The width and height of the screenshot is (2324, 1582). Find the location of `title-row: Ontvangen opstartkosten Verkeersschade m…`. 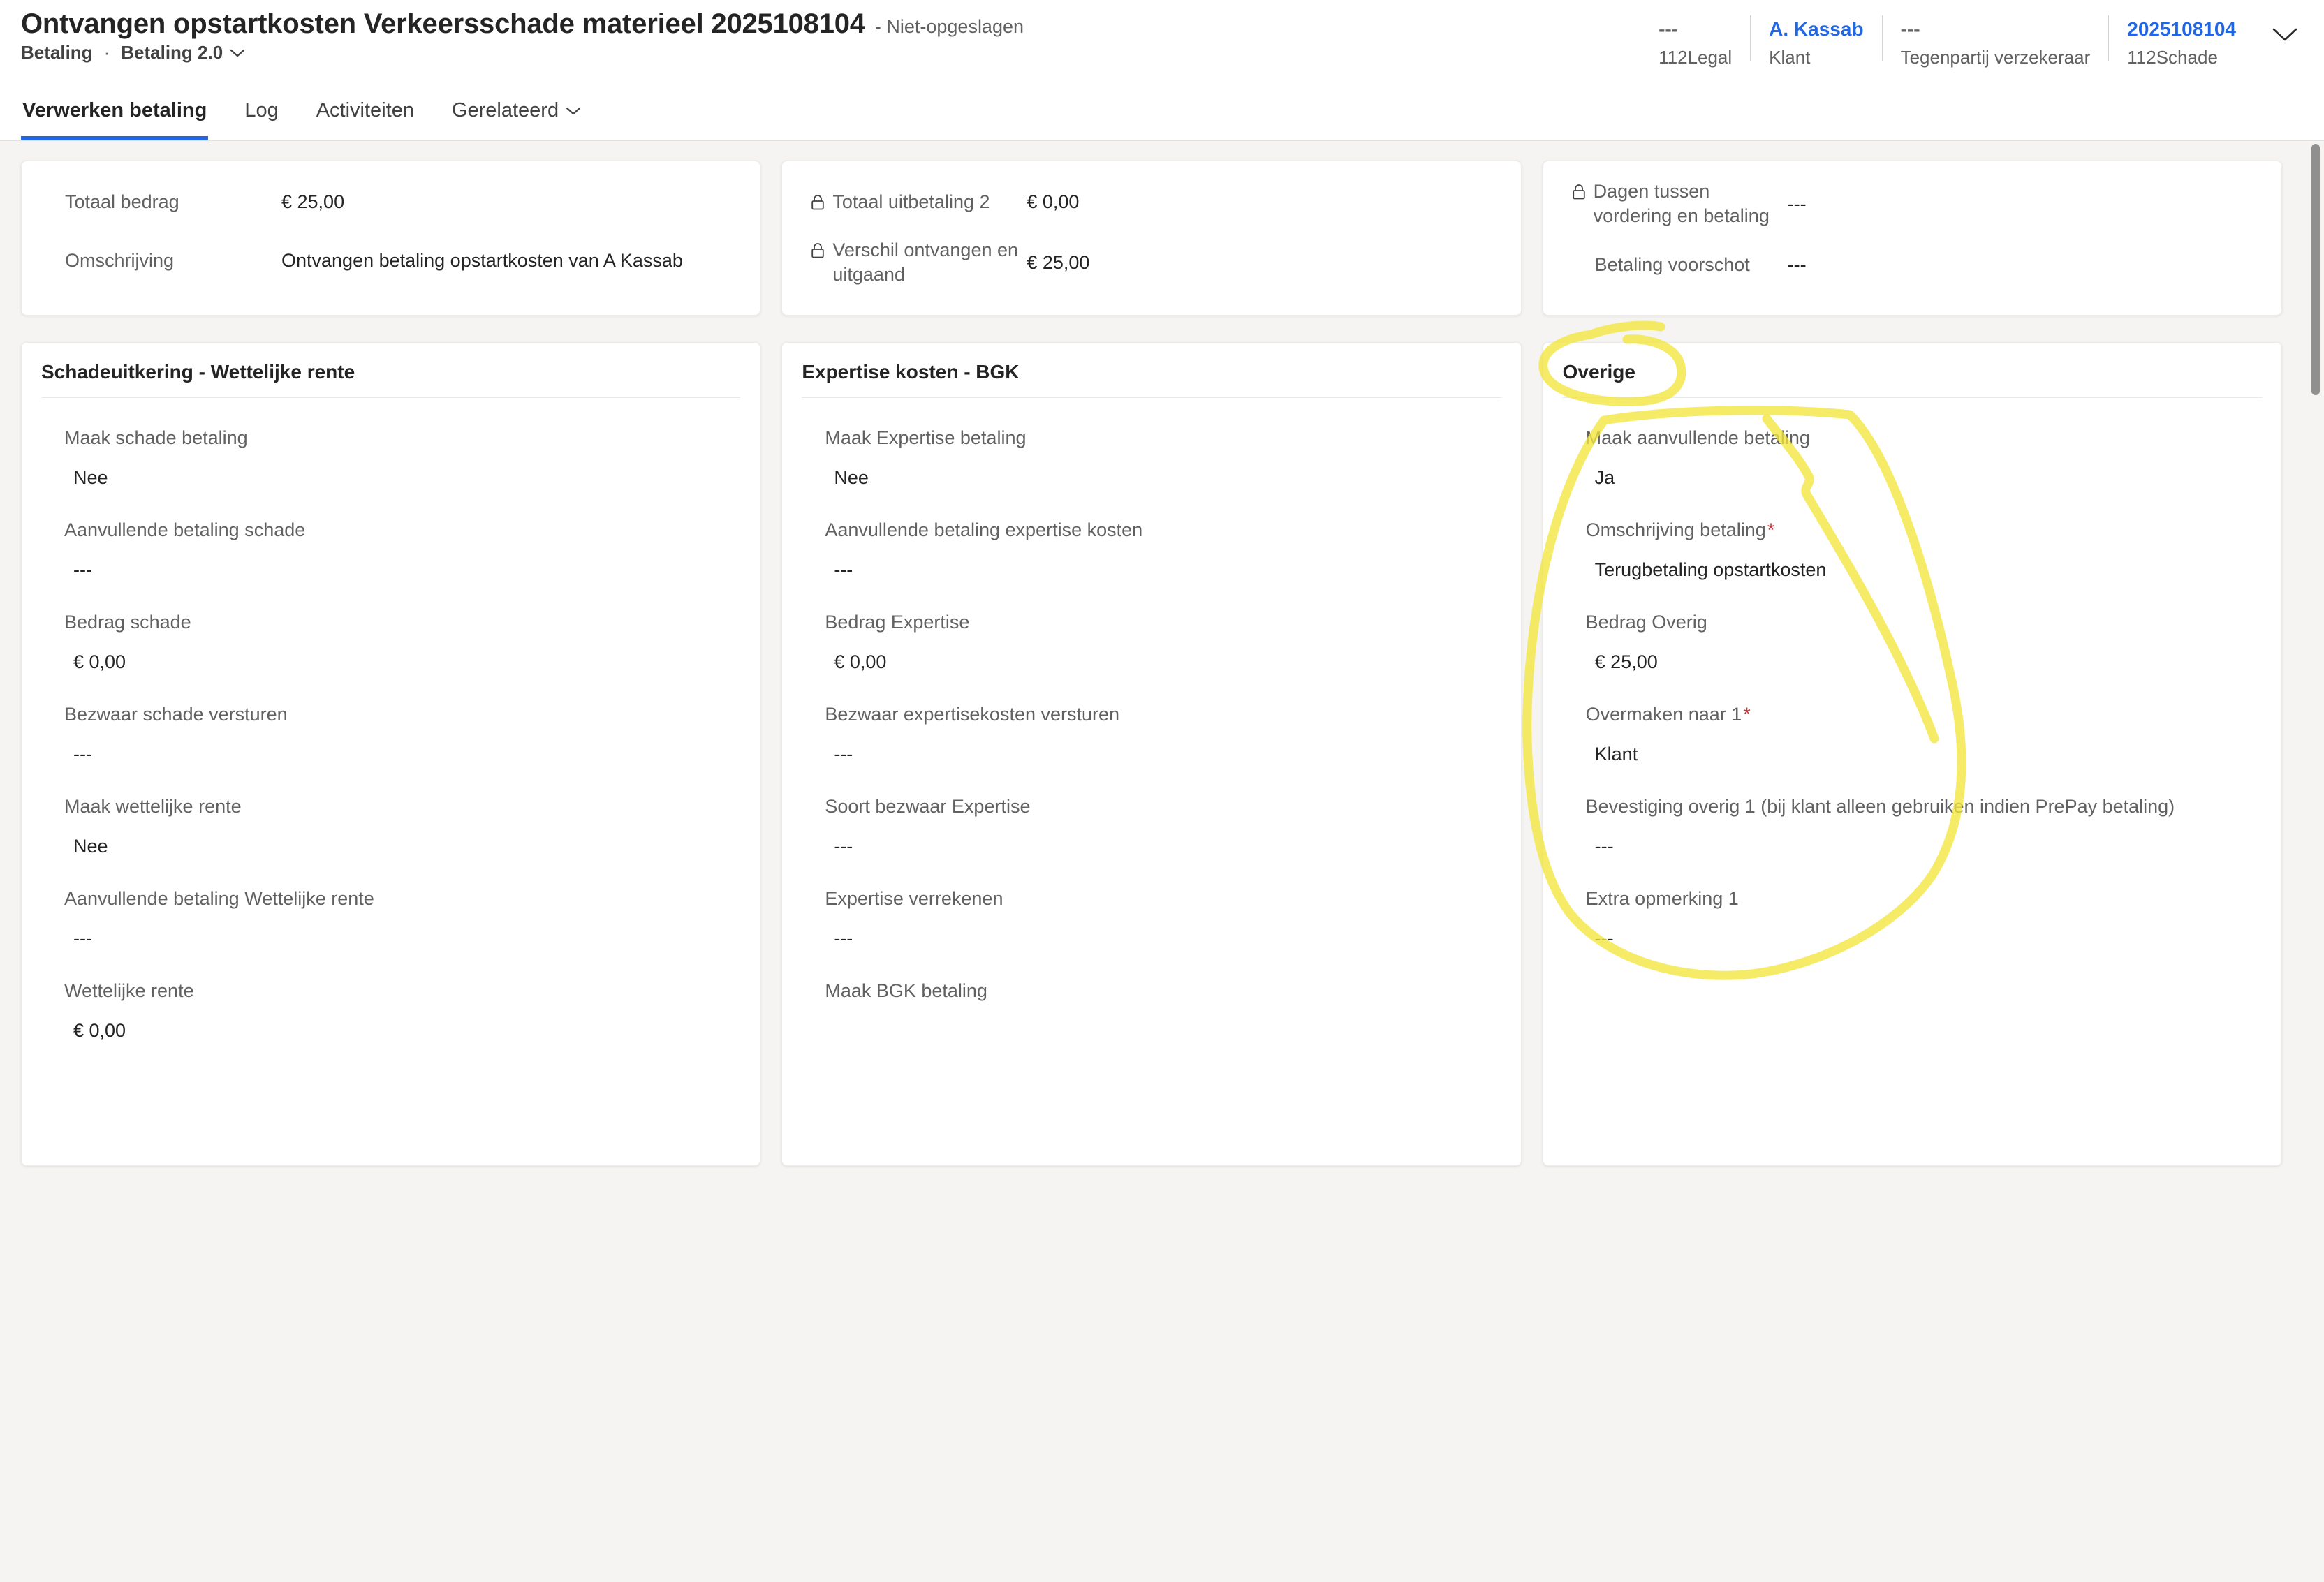

title-row: Ontvangen opstartkosten Verkeersschade m… is located at coordinates (522, 24).